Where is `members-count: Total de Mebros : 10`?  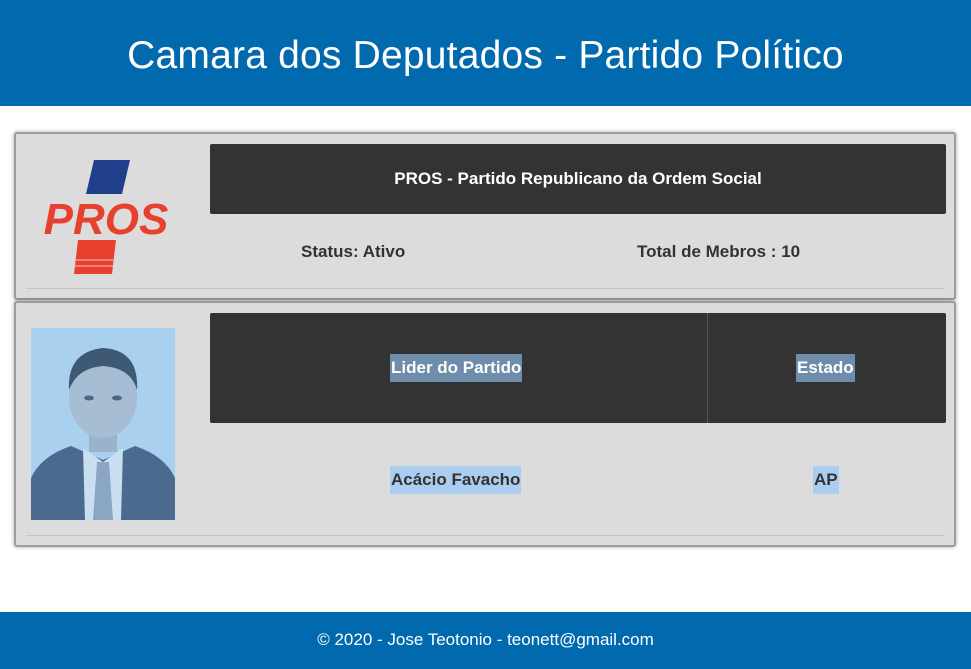 members-count: Total de Mebros : 10 is located at coordinates (719, 251).